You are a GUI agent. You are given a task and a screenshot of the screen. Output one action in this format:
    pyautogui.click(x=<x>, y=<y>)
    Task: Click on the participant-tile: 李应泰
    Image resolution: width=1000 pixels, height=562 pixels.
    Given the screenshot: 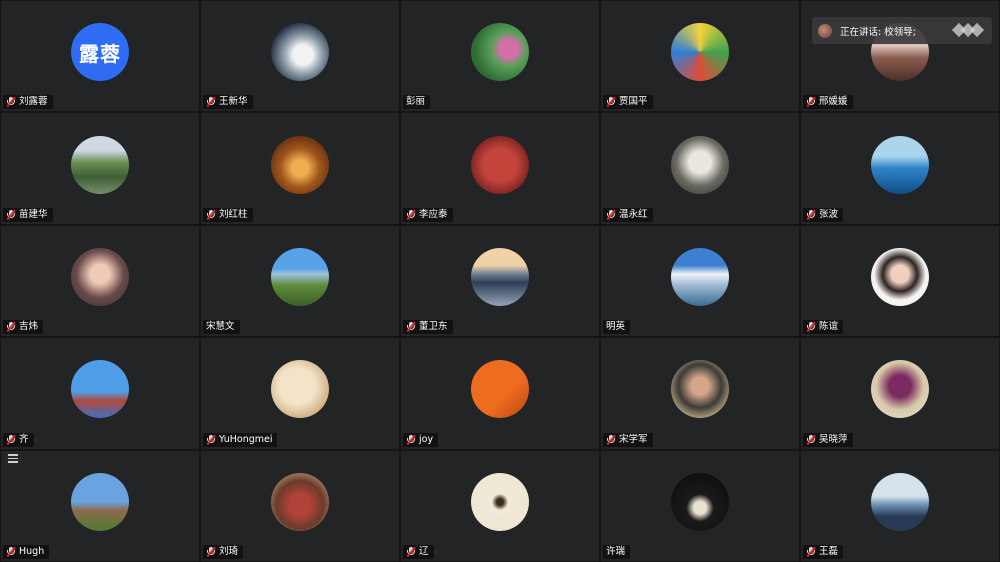 What is the action you would take?
    pyautogui.click(x=500, y=168)
    